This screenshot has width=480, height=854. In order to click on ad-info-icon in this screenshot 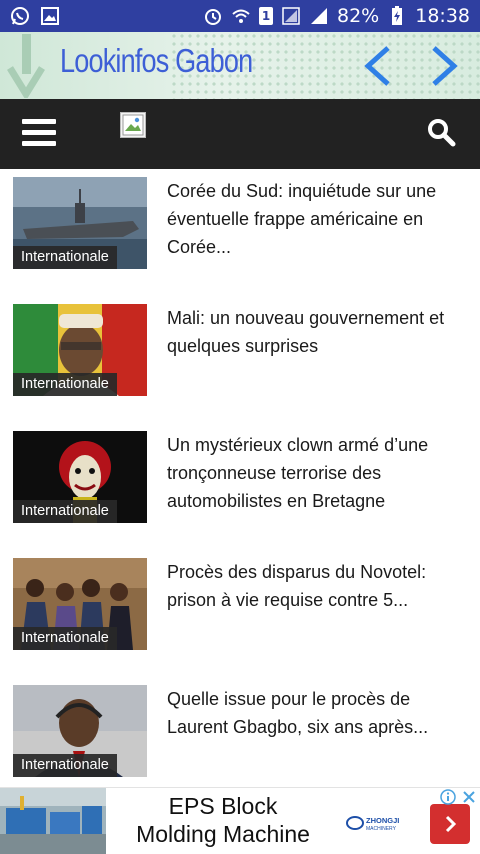, I will do `click(448, 797)`.